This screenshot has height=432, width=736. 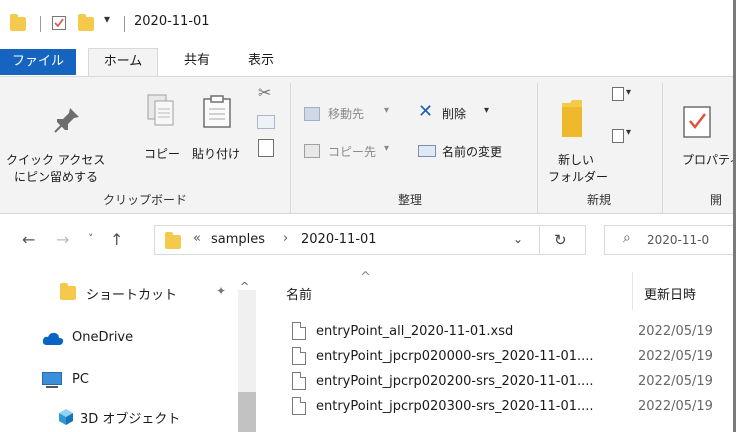 I want to click on rename-button: 名前の変更, so click(x=471, y=151).